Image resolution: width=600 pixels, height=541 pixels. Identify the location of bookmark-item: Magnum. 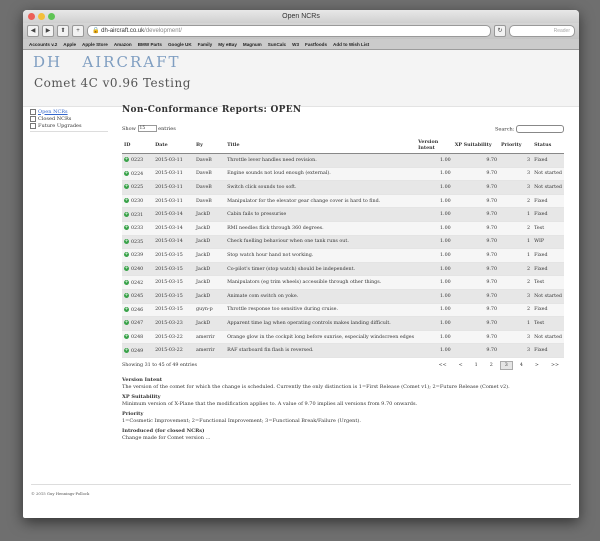
(252, 44).